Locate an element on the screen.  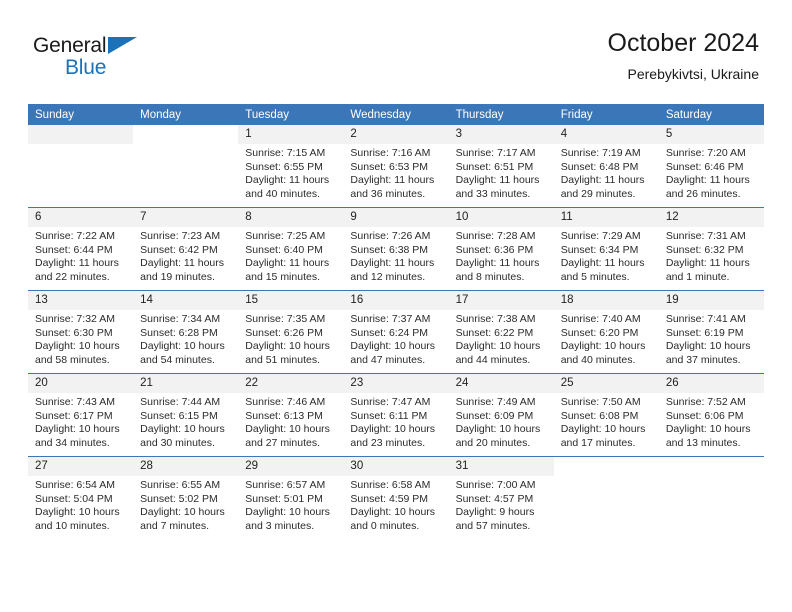
day-number: 5 is located at coordinates (711, 134).